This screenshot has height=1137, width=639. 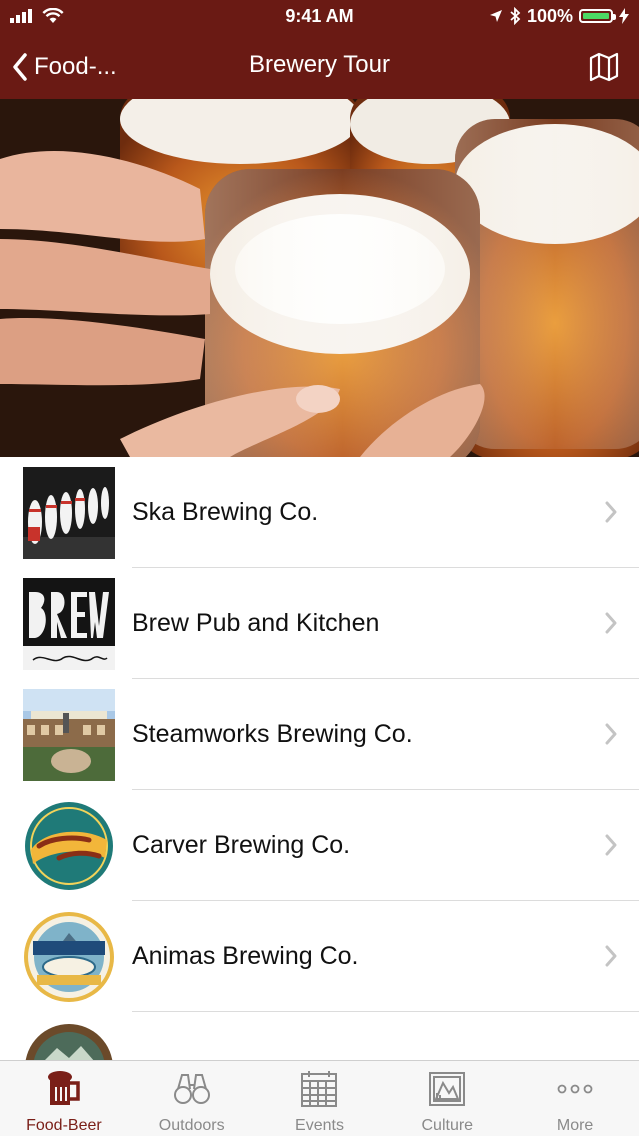 I want to click on top-bar: 9:41 AM 100% Food-... Brewery Tour, so click(x=319, y=49).